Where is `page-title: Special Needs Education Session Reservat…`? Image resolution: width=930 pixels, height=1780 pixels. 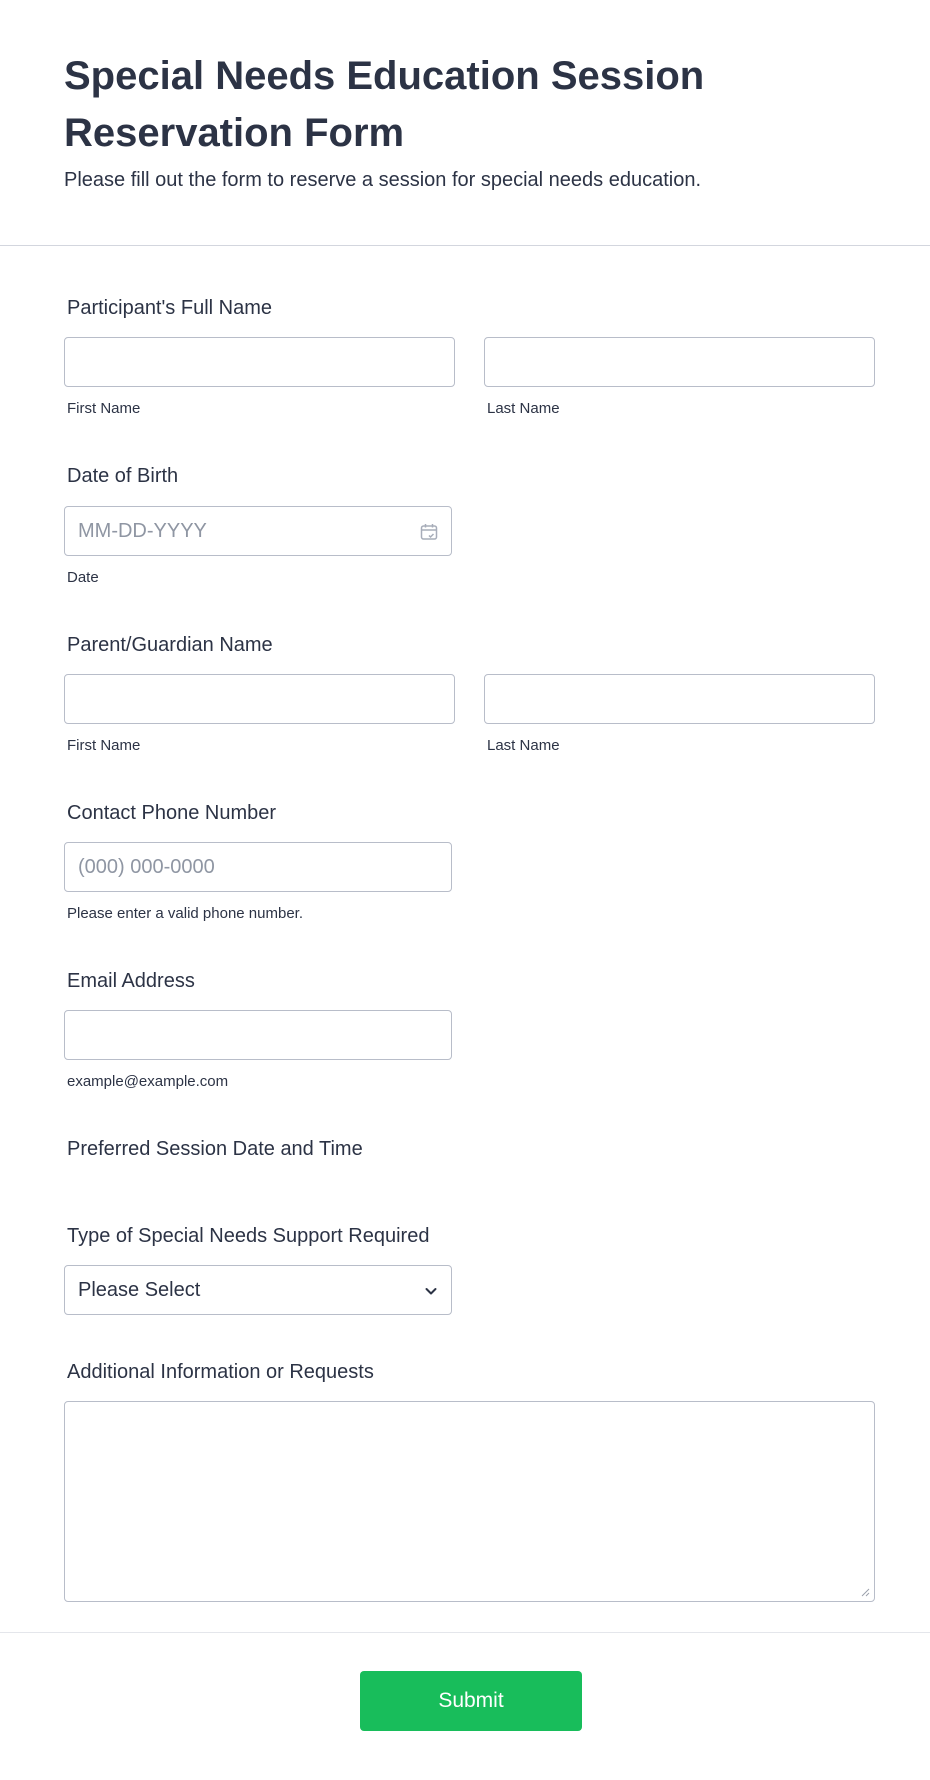 page-title: Special Needs Education Session Reservat… is located at coordinates (384, 104).